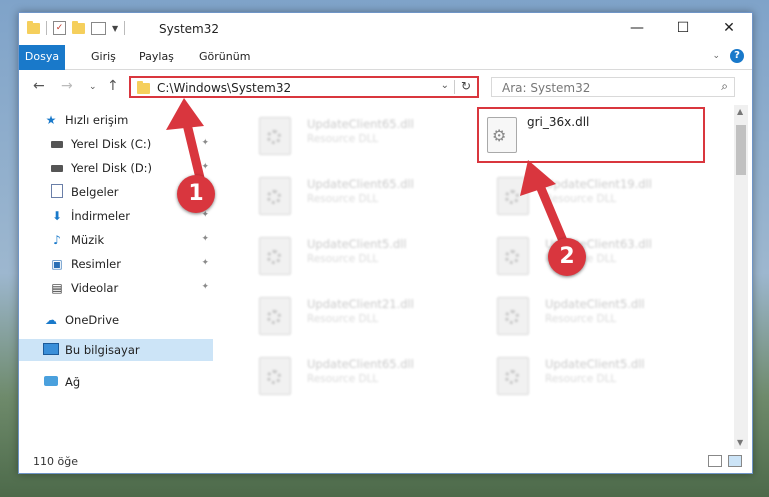  What do you see at coordinates (113, 86) in the screenshot?
I see `up-button: ↑` at bounding box center [113, 86].